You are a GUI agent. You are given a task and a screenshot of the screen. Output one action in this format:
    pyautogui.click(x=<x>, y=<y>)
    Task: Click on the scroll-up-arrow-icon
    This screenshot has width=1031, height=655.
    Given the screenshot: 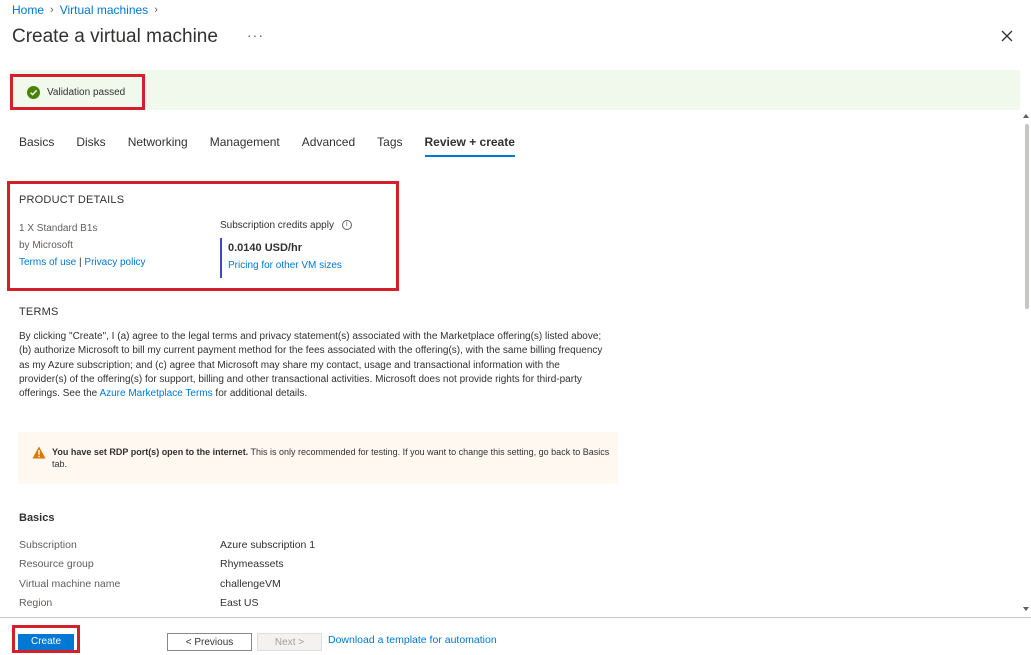 What is the action you would take?
    pyautogui.click(x=1026, y=116)
    